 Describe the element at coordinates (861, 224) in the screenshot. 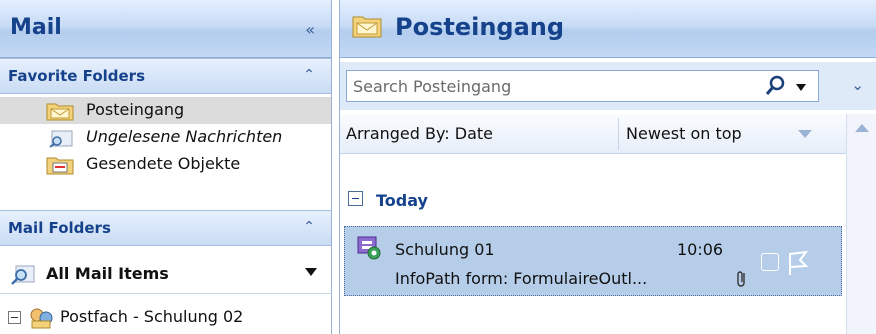

I see `vertical-scrollbar` at that location.